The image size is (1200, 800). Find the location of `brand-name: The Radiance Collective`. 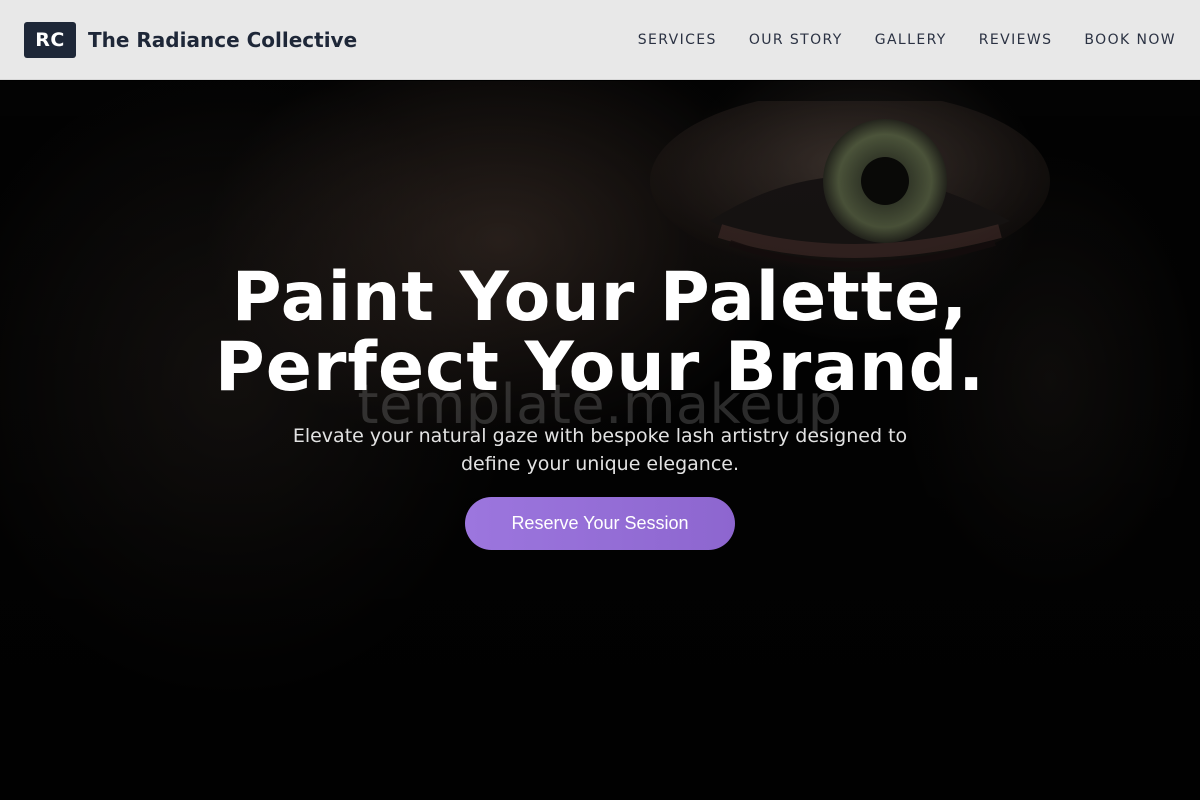

brand-name: The Radiance Collective is located at coordinates (223, 40).